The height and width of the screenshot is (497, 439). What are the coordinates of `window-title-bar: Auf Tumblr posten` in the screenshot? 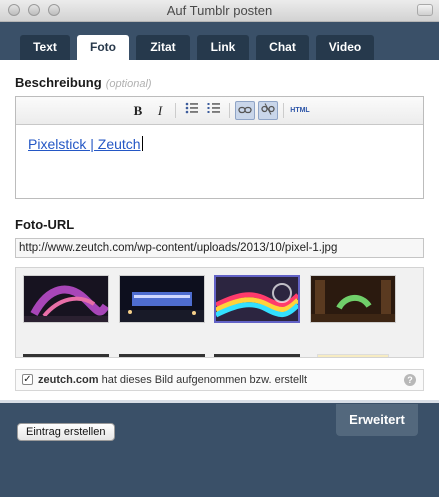 It's located at (219, 11).